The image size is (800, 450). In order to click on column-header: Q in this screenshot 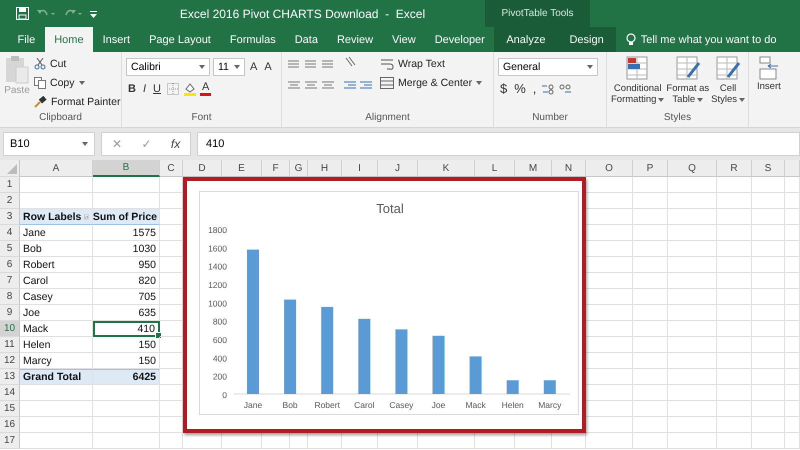, I will do `click(692, 168)`.